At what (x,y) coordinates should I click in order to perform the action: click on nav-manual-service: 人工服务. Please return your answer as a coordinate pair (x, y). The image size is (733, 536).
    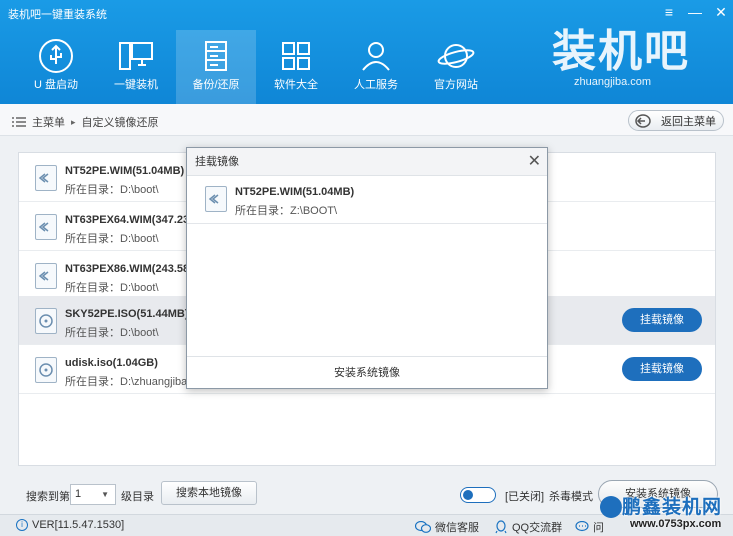
    Looking at the image, I should click on (376, 67).